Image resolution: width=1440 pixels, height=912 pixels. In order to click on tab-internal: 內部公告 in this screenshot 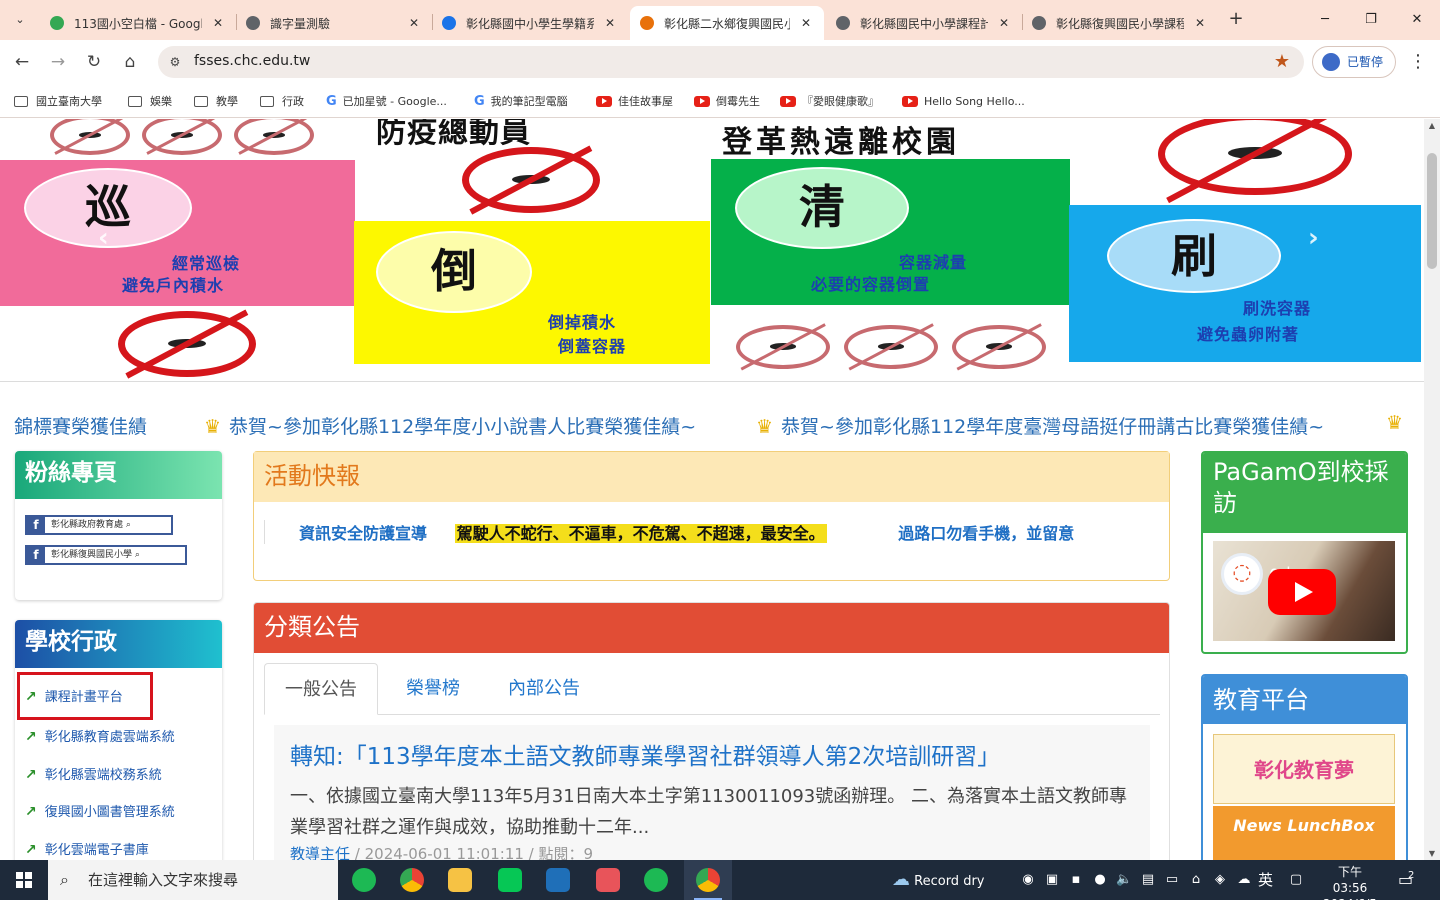, I will do `click(544, 689)`.